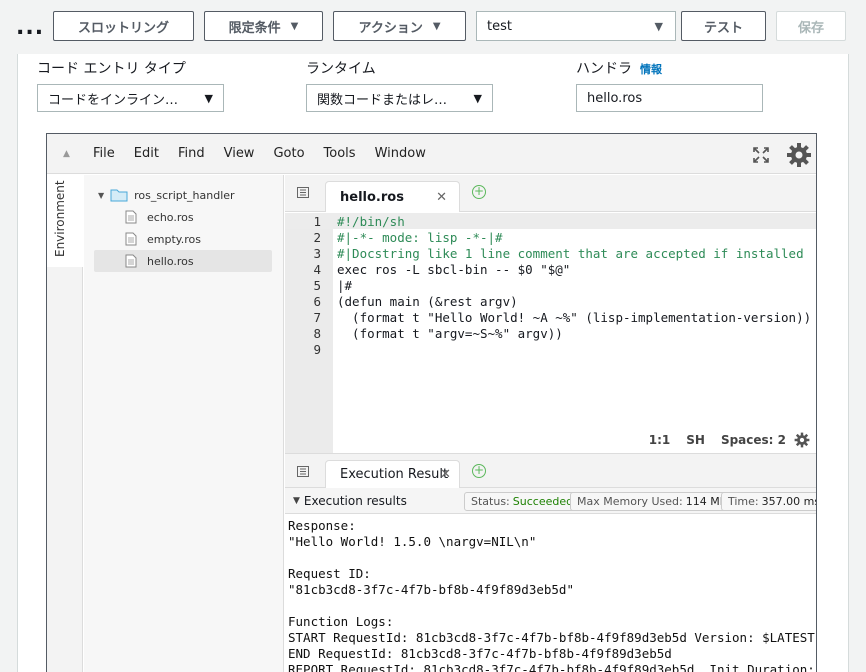  I want to click on line-number: 2, so click(317, 237).